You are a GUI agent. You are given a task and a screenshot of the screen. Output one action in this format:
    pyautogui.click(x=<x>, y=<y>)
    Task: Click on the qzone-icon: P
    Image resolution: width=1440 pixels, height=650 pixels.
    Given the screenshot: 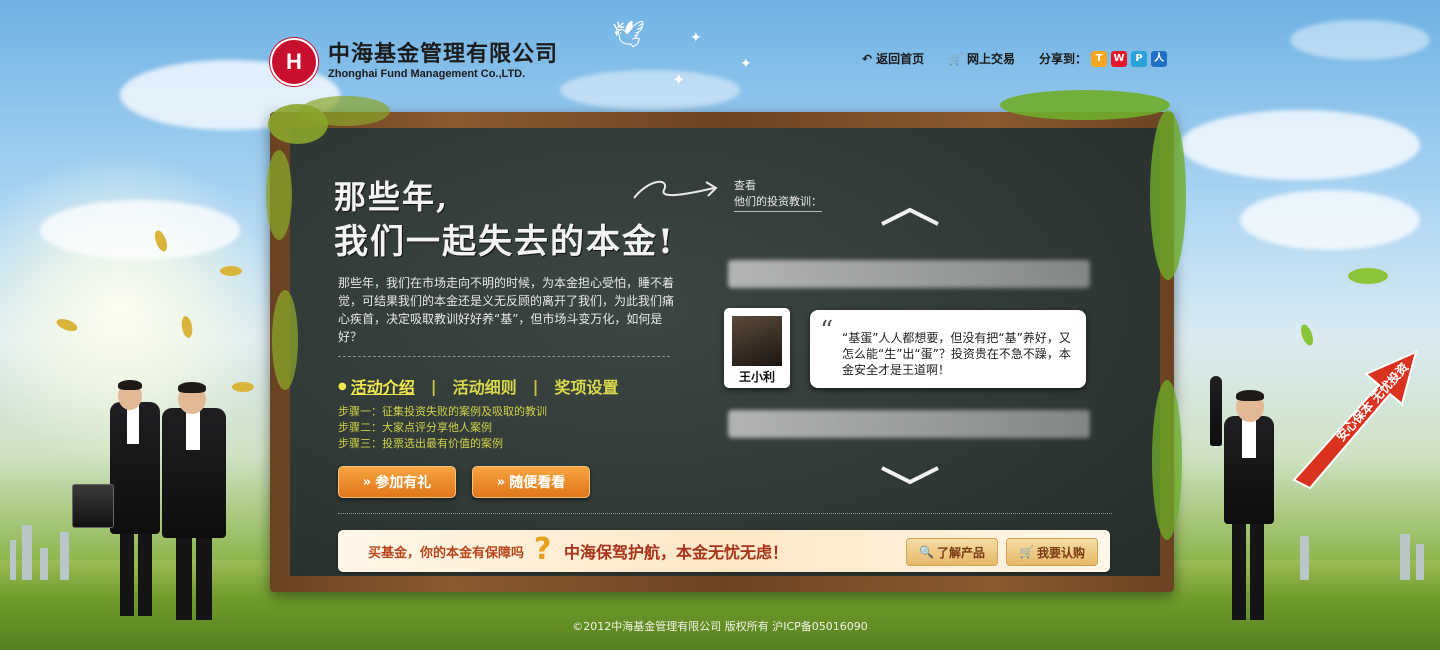 What is the action you would take?
    pyautogui.click(x=1139, y=58)
    